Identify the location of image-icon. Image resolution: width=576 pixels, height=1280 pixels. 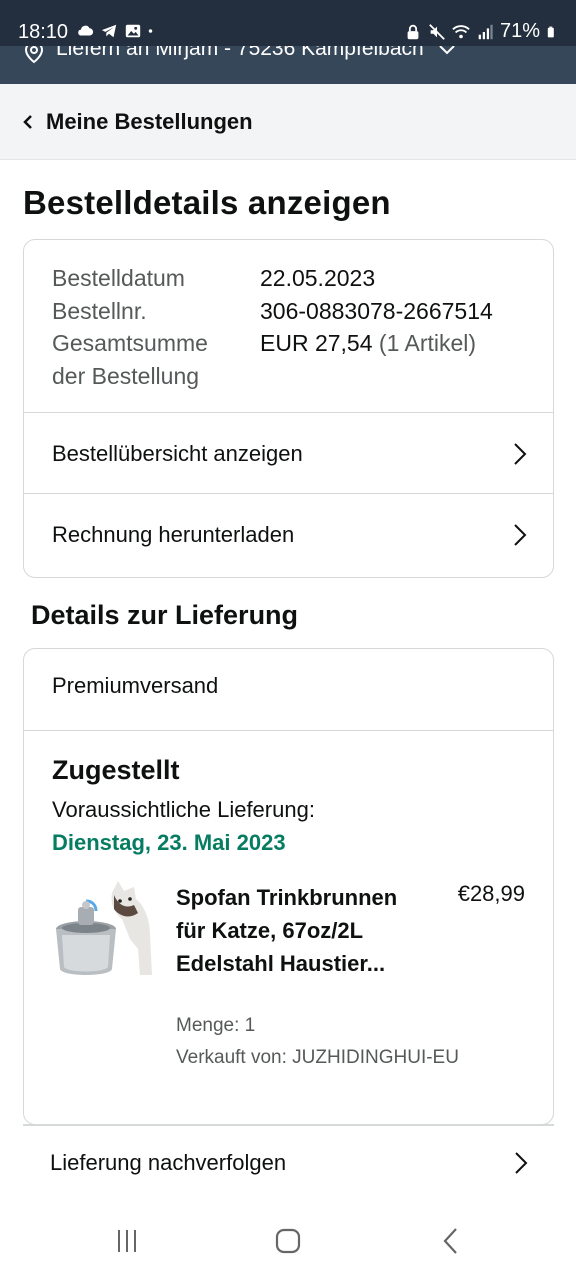
(133, 31).